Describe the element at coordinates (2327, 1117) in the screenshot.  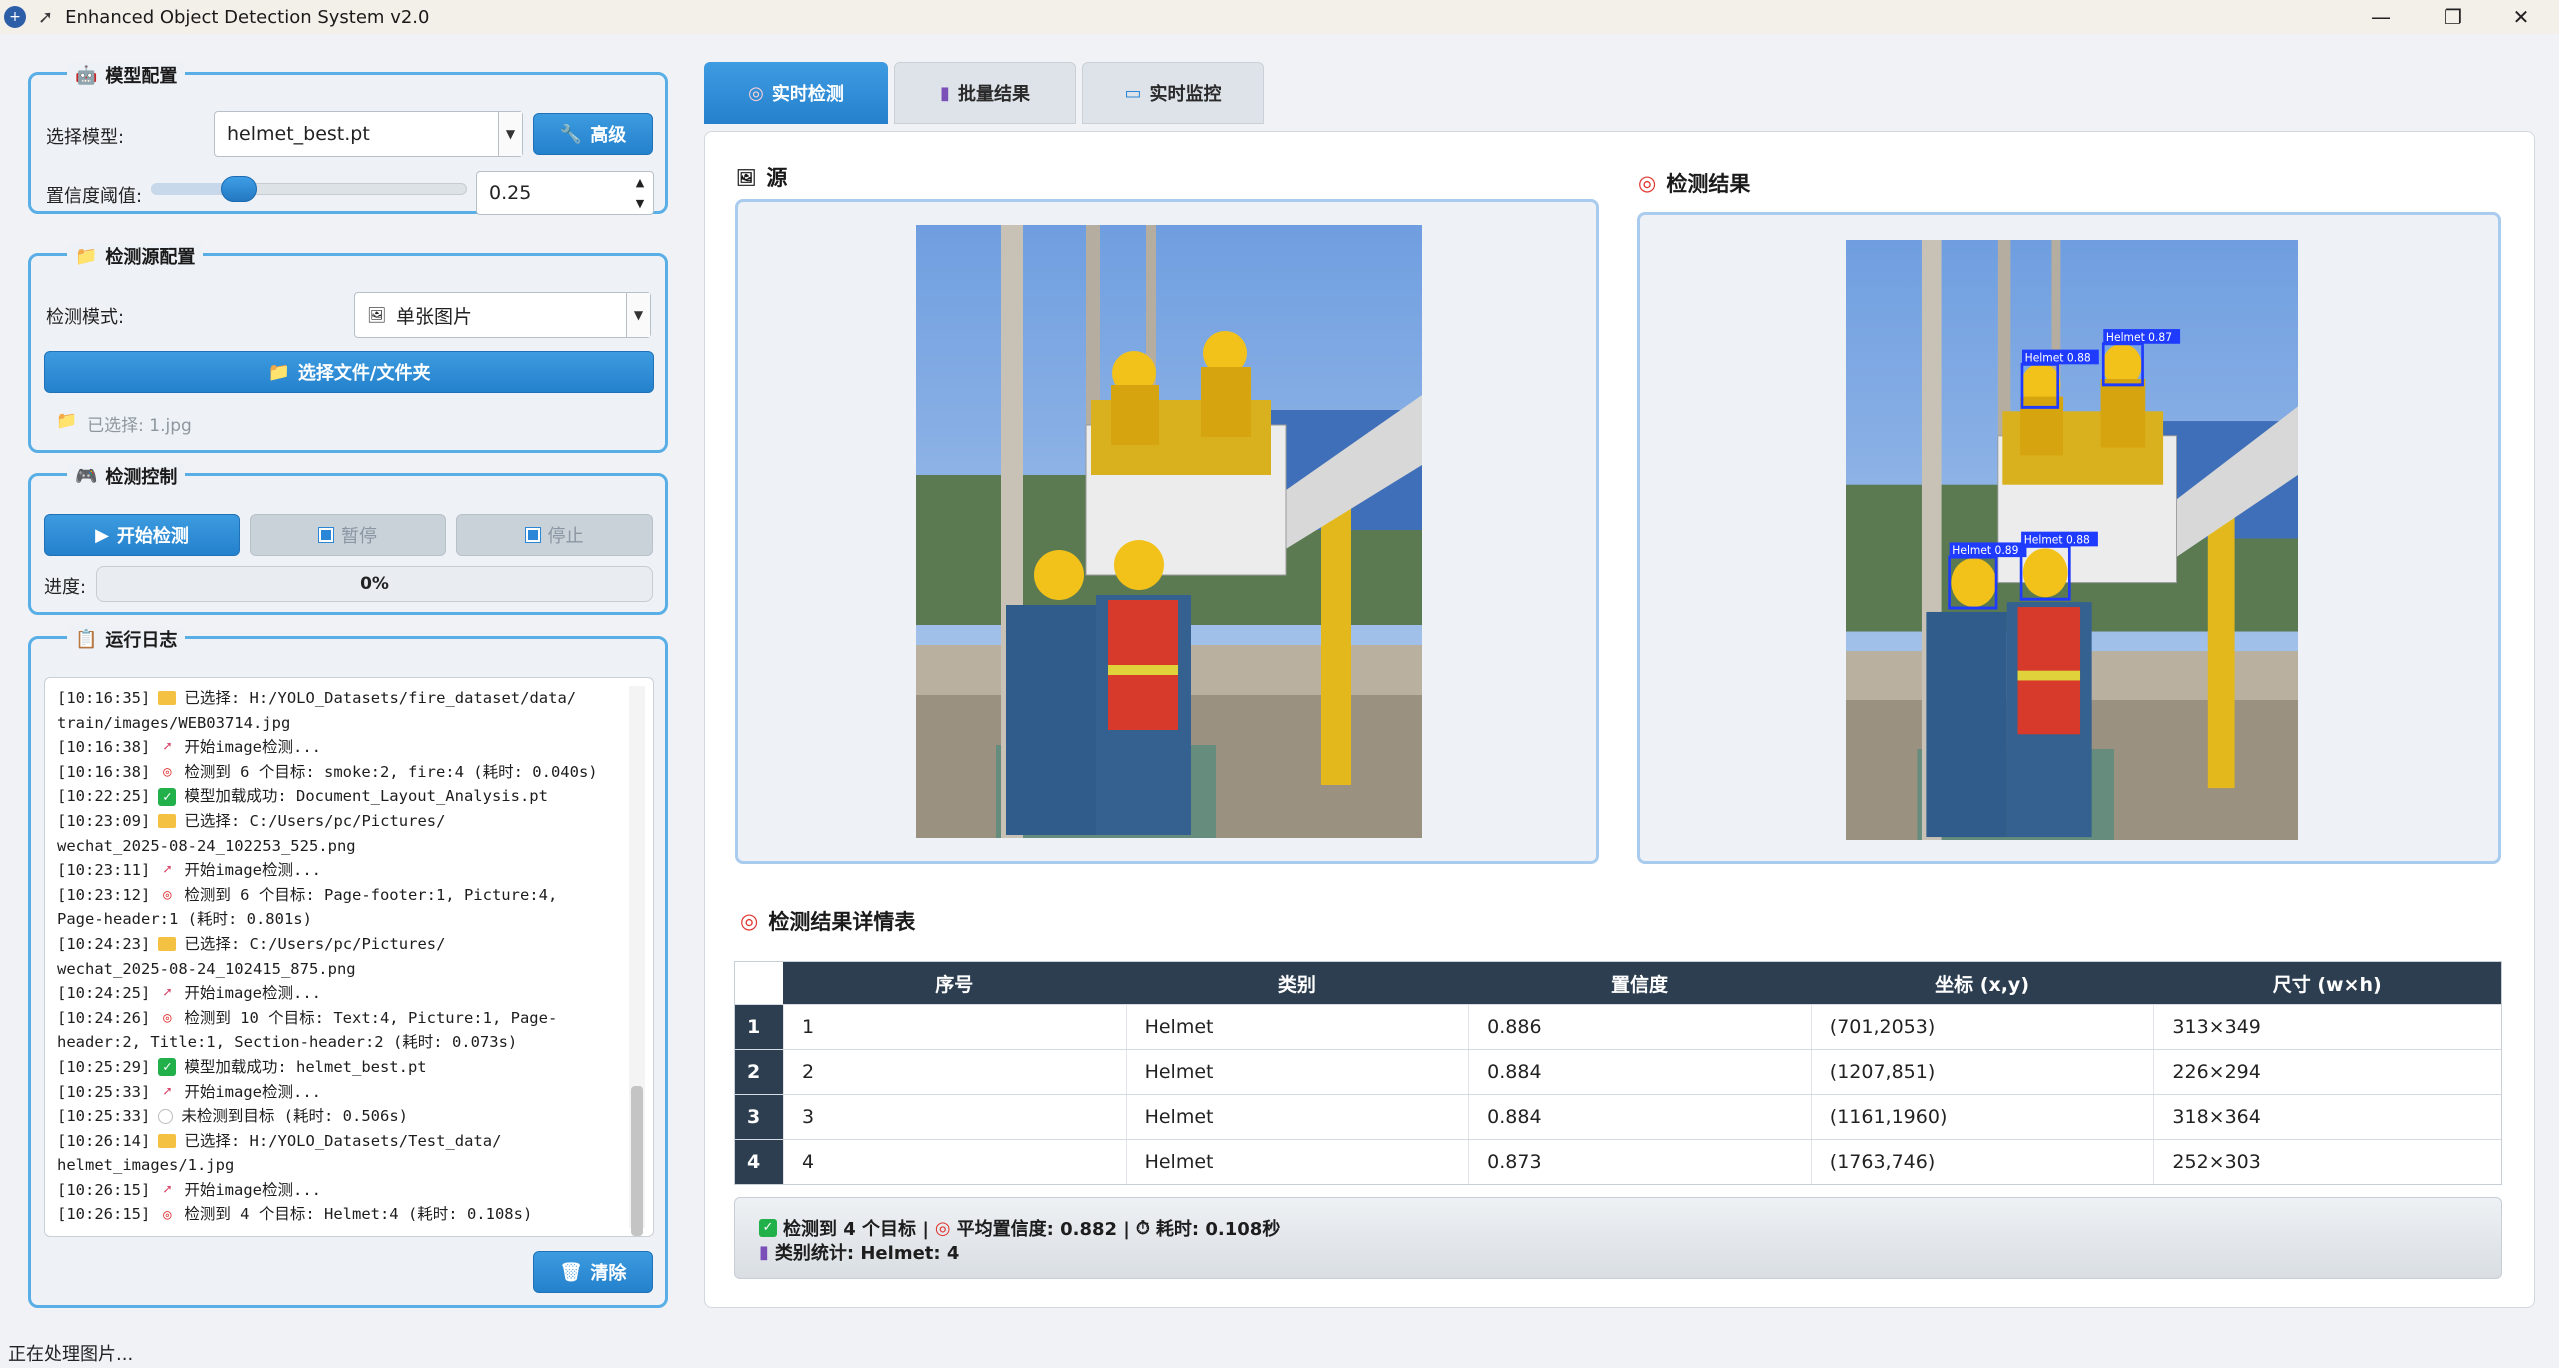
I see `cell-size: 318×364` at that location.